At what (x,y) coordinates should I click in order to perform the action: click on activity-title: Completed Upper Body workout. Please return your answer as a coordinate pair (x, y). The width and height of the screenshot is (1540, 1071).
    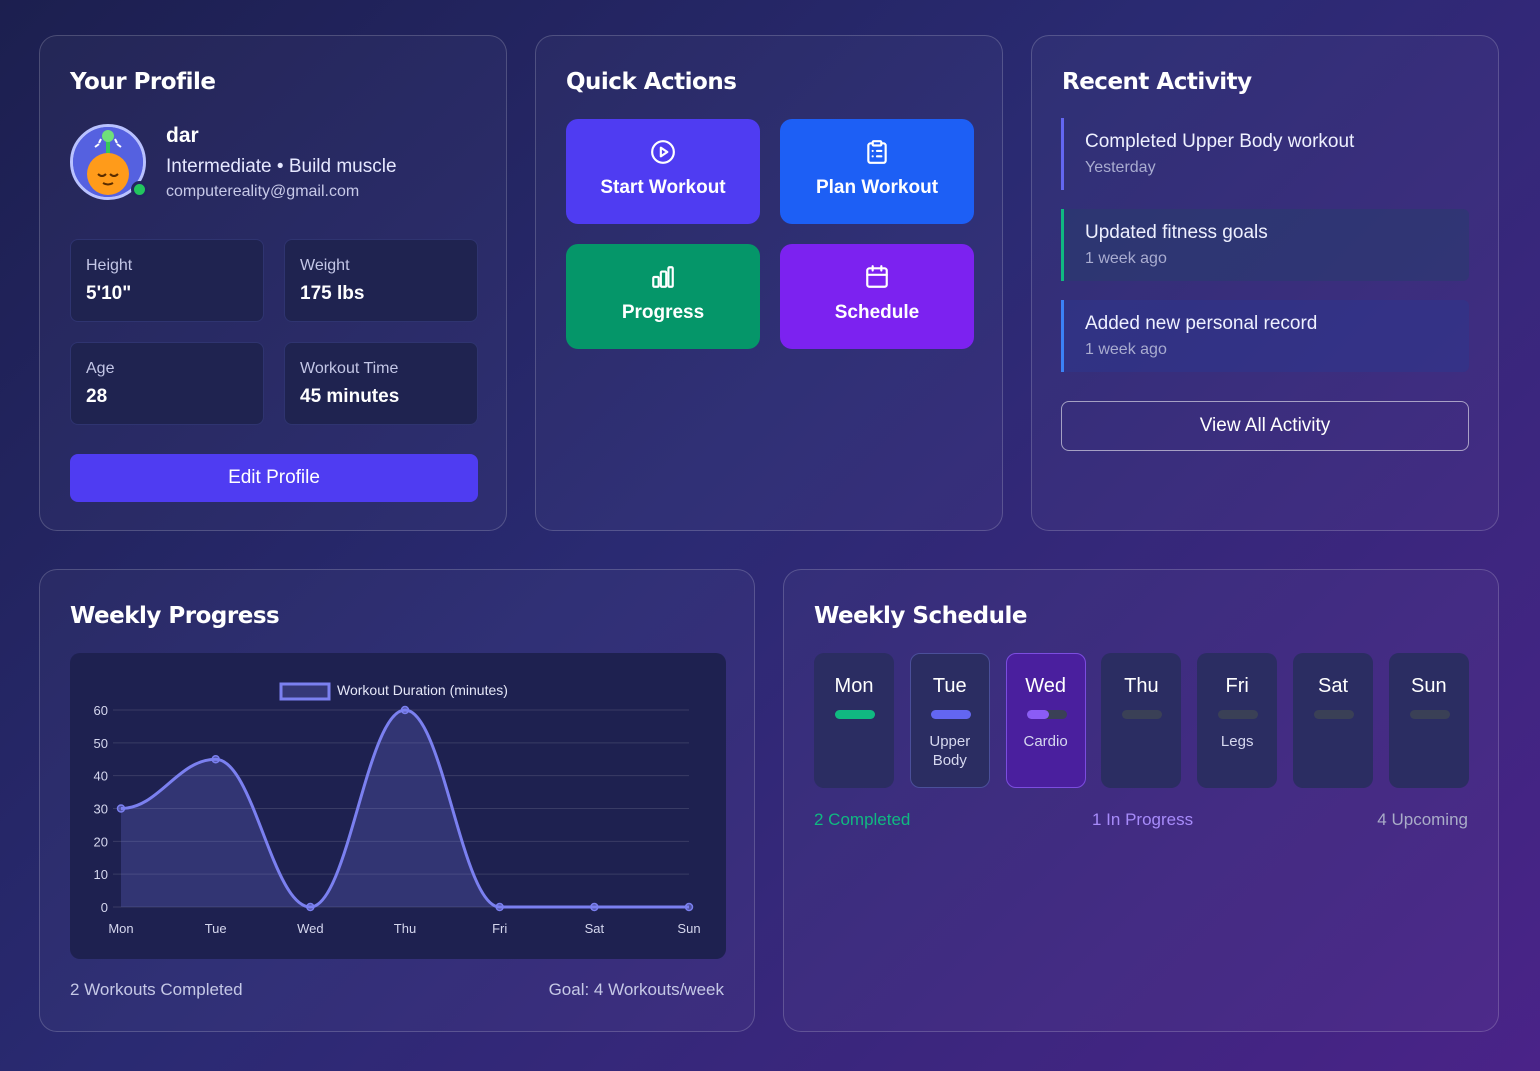
    Looking at the image, I should click on (1220, 141).